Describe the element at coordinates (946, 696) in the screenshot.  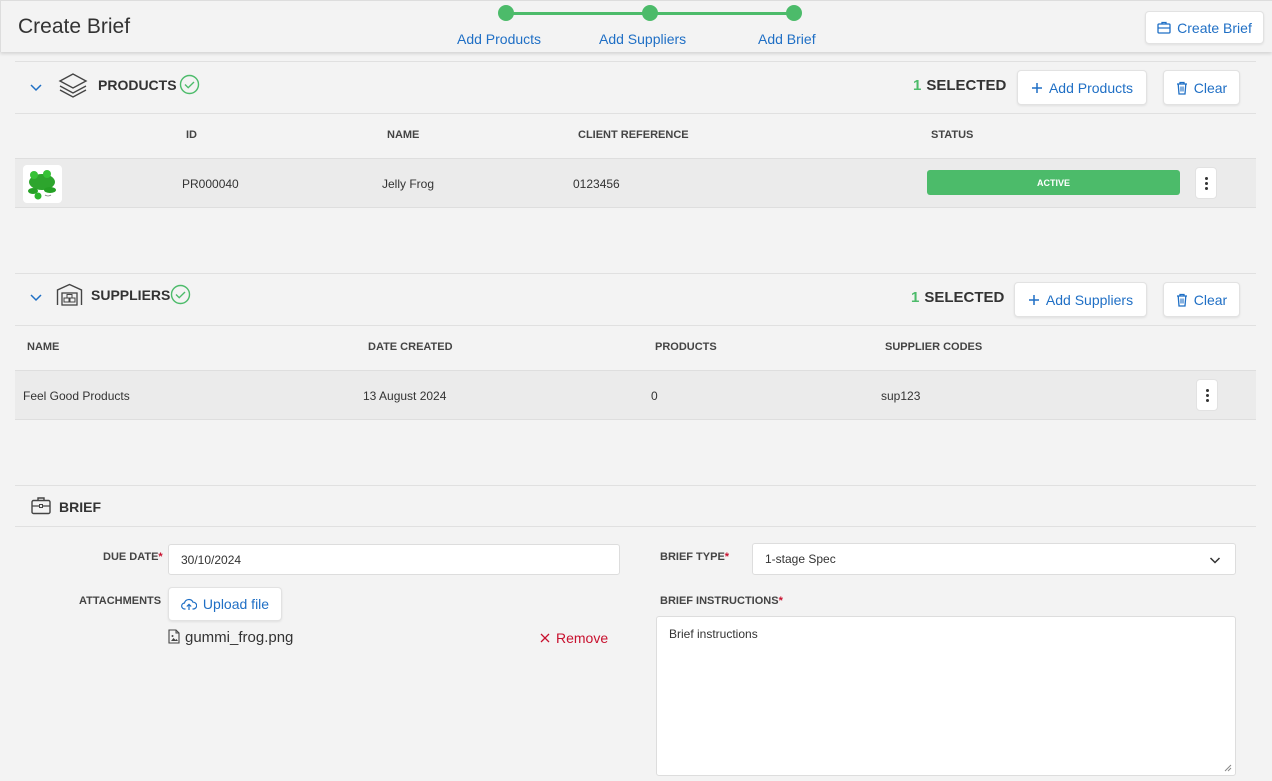
I see `brief-instructions-textarea: Brief instructions` at that location.